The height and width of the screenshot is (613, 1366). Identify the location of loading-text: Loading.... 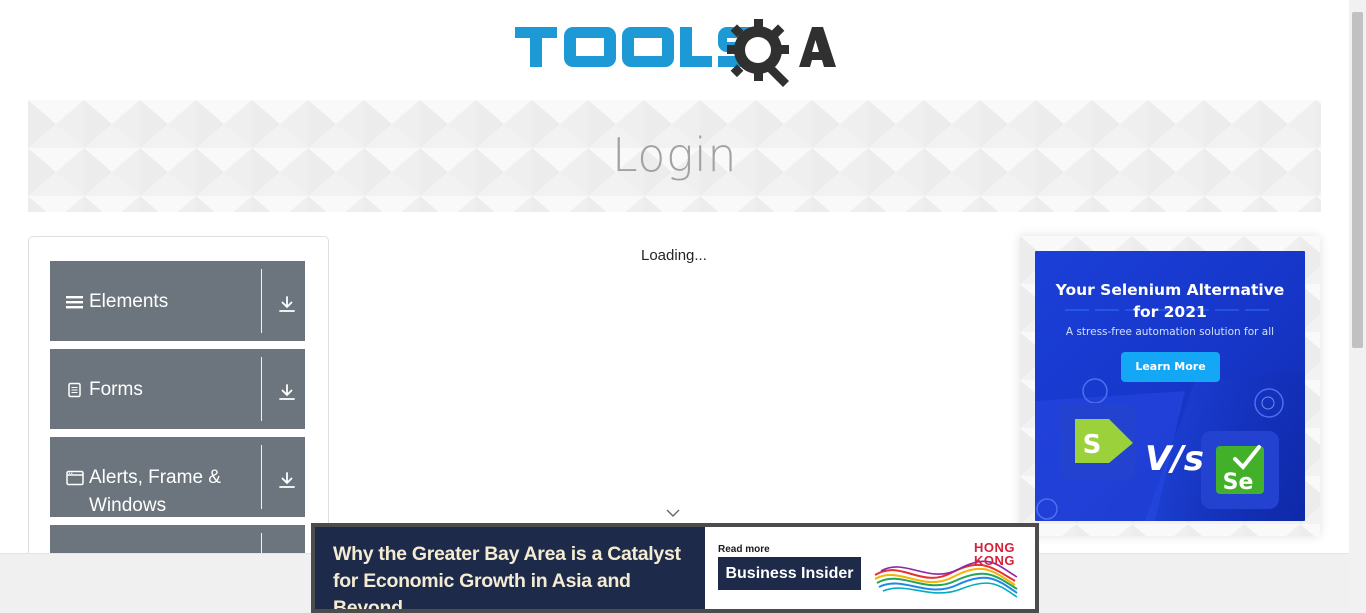
(674, 255).